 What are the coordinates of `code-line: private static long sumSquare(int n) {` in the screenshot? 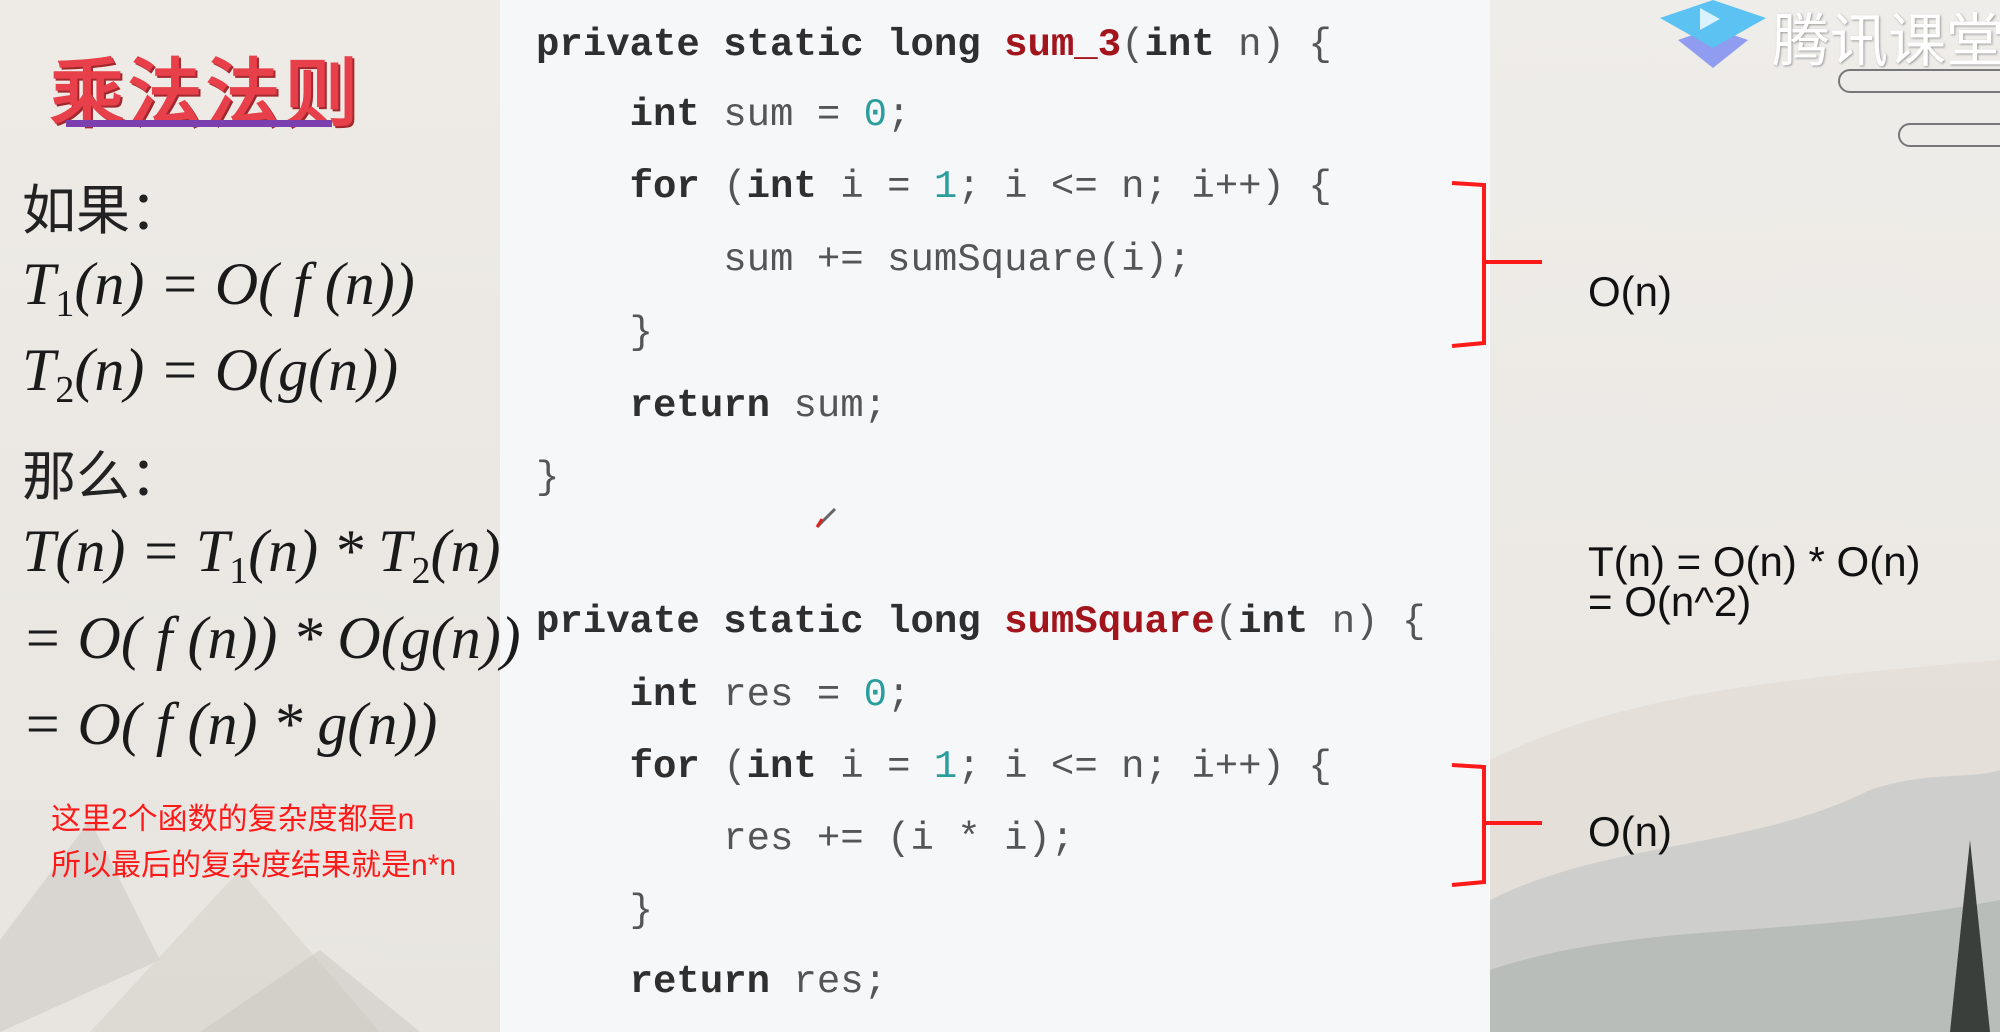 It's located at (980, 622).